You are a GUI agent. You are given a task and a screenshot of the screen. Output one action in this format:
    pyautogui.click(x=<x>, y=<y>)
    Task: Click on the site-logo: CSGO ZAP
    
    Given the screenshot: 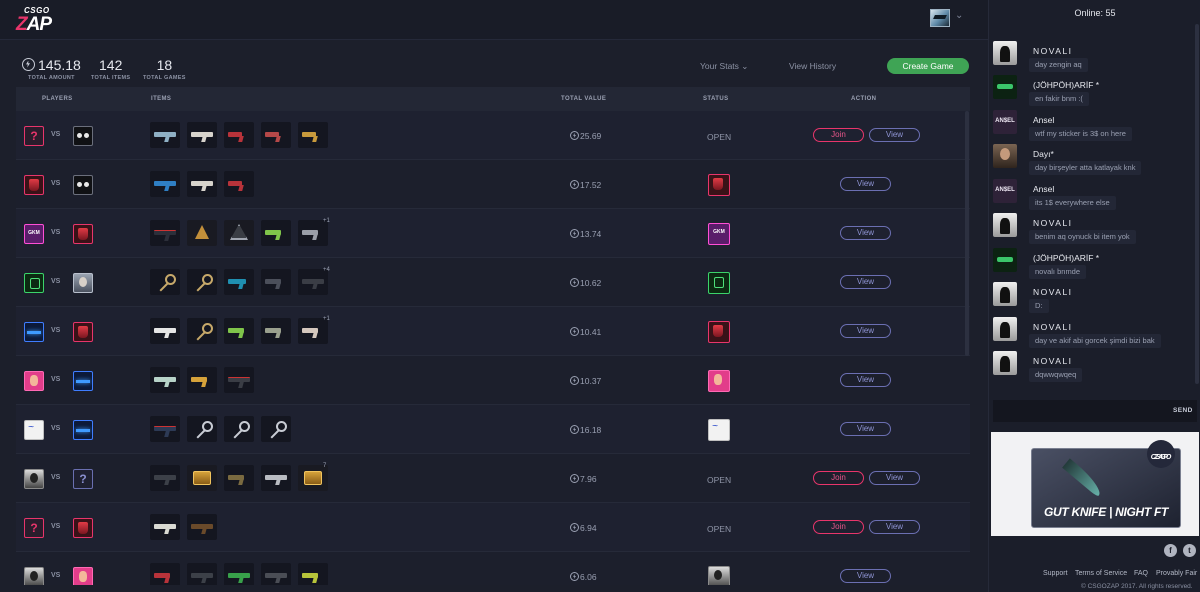 What is the action you would take?
    pyautogui.click(x=36, y=21)
    